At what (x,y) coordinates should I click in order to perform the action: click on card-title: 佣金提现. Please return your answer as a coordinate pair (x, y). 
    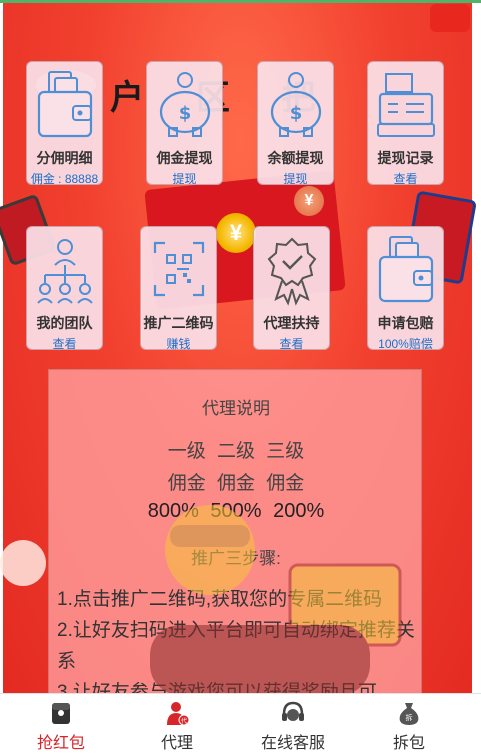
    Looking at the image, I should click on (184, 158).